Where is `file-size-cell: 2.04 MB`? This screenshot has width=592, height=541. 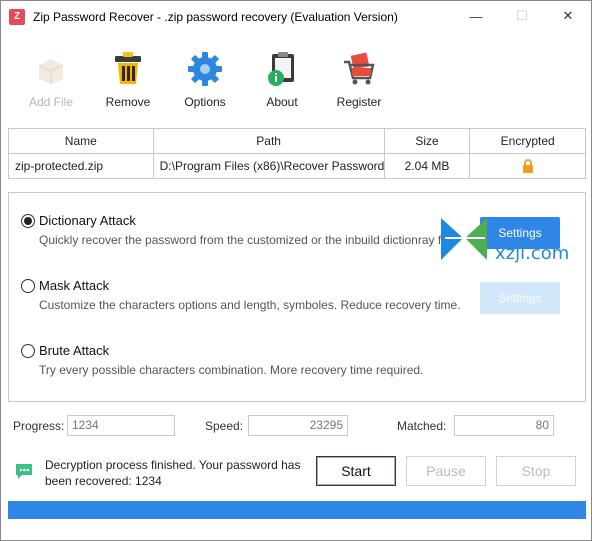
file-size-cell: 2.04 MB is located at coordinates (427, 166).